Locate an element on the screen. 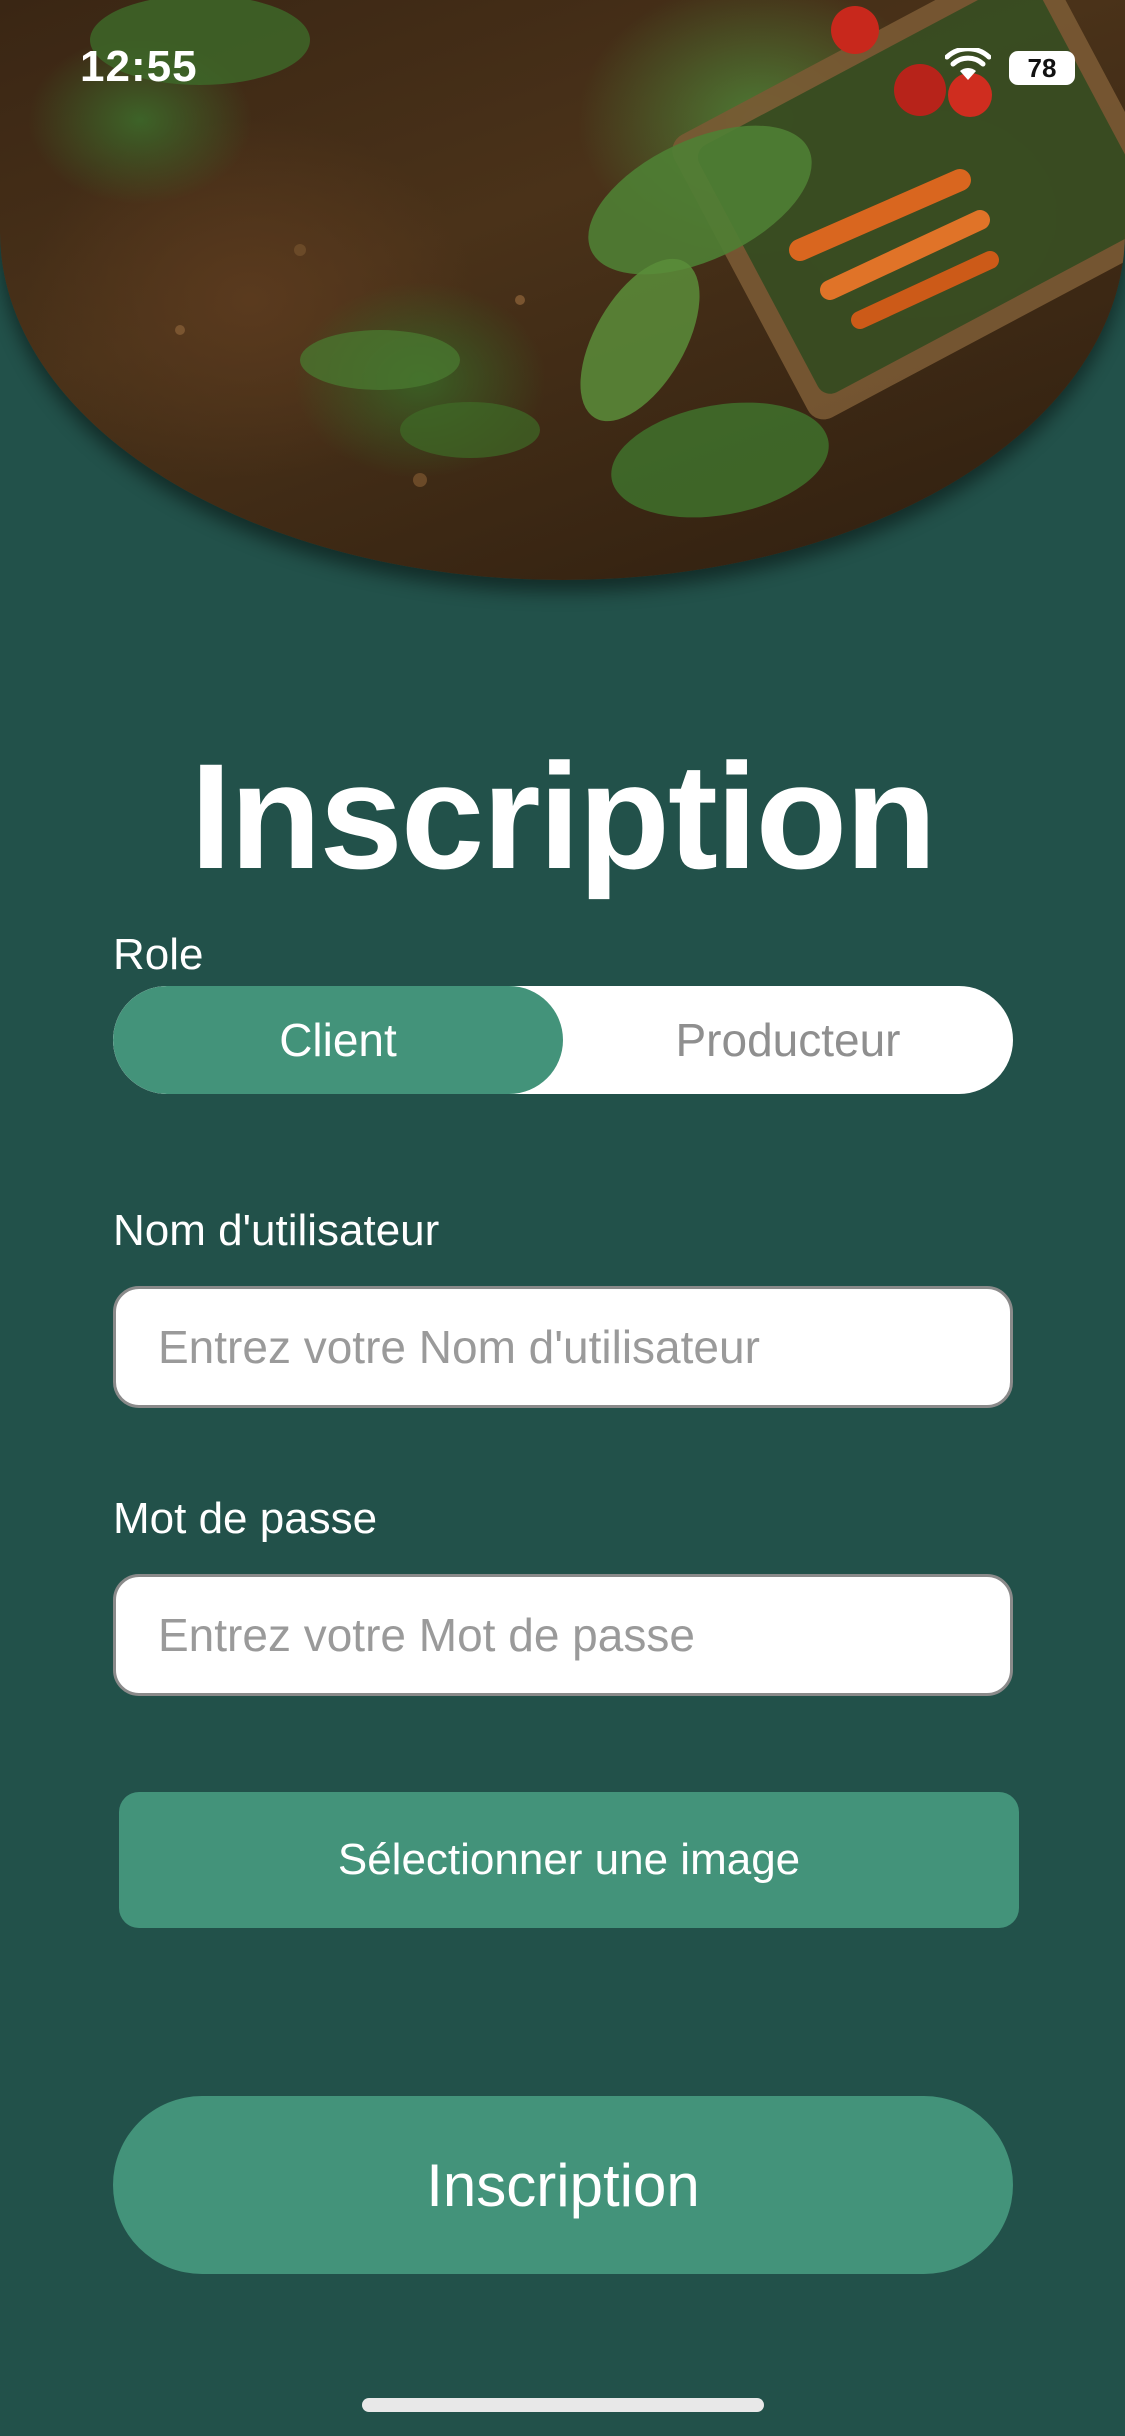 The height and width of the screenshot is (2436, 1125). battery-icon: 78 is located at coordinates (1042, 67).